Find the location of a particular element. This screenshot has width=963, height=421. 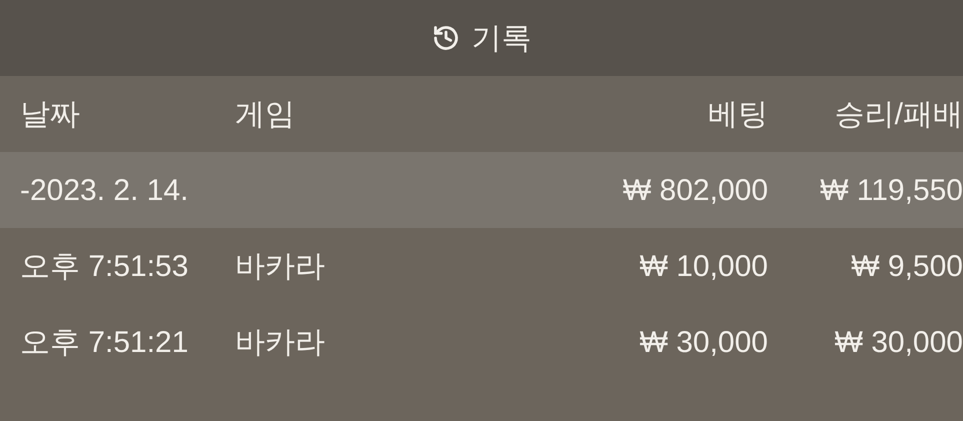

history-icon is located at coordinates (446, 38).